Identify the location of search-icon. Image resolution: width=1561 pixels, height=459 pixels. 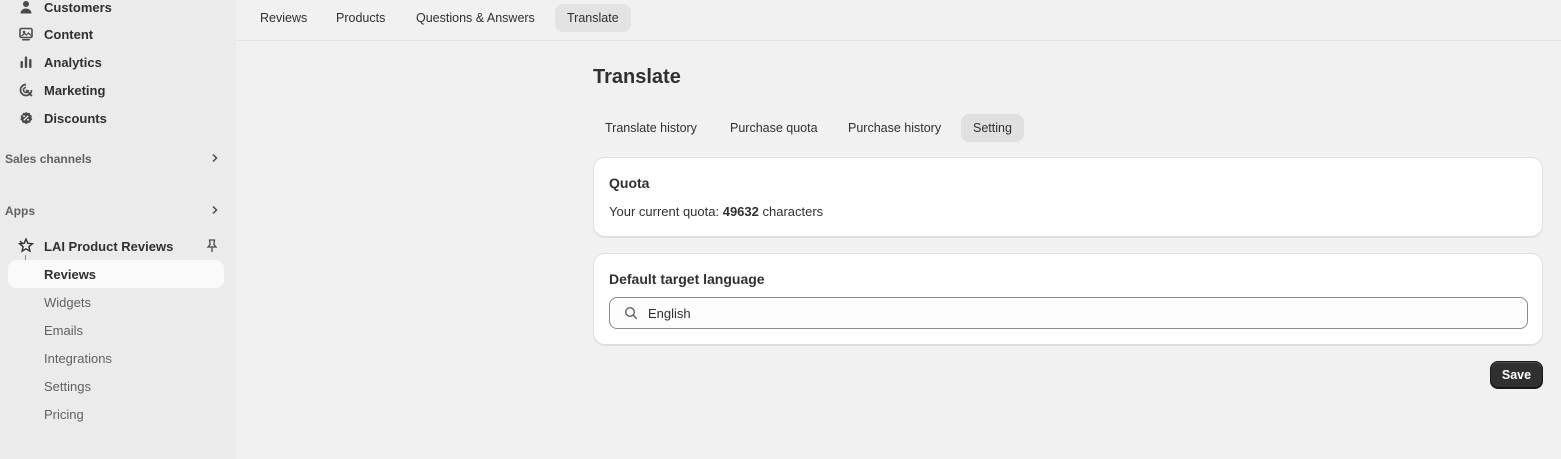
(631, 313).